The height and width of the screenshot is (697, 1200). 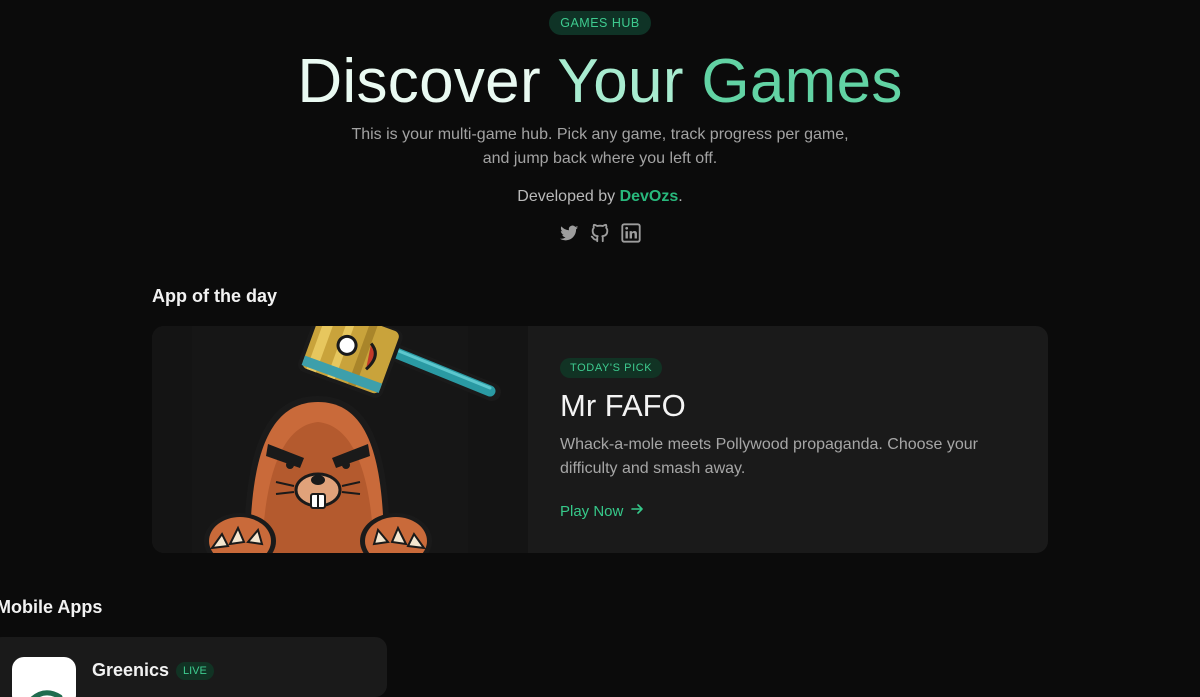 I want to click on github-icon, so click(x=600, y=233).